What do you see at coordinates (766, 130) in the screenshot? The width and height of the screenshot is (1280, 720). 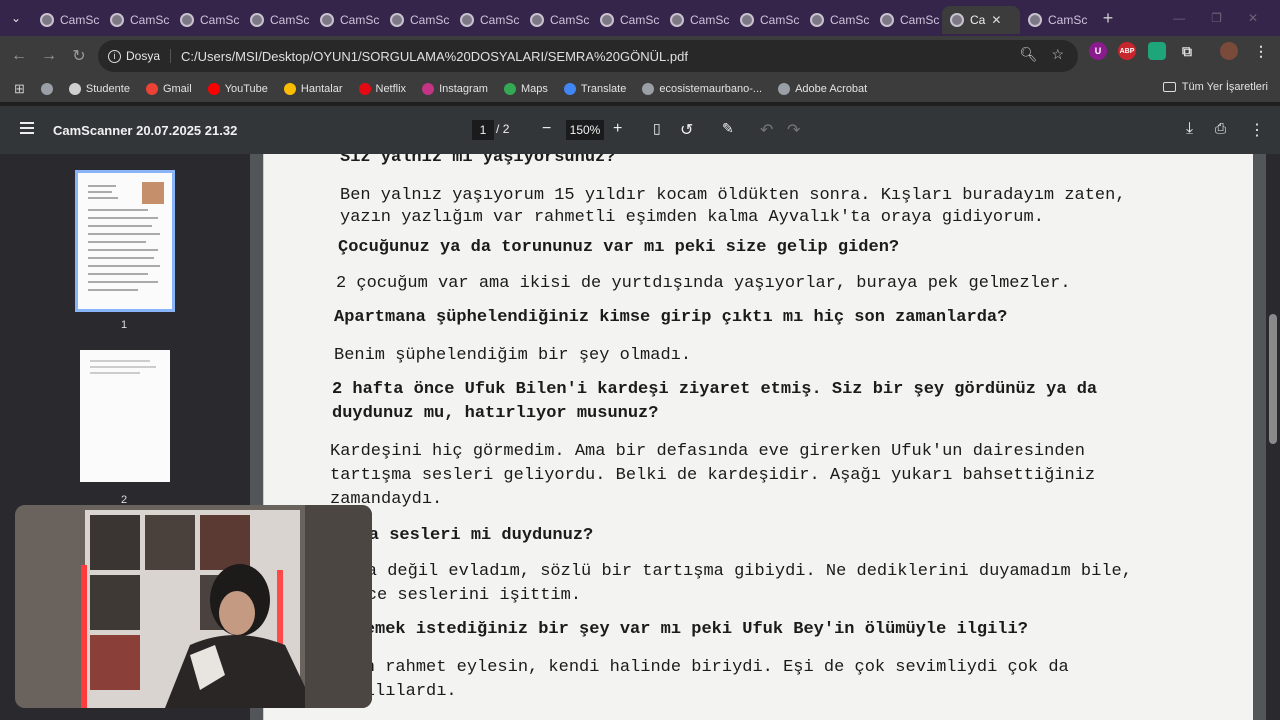 I see `undo-icon: ↶` at bounding box center [766, 130].